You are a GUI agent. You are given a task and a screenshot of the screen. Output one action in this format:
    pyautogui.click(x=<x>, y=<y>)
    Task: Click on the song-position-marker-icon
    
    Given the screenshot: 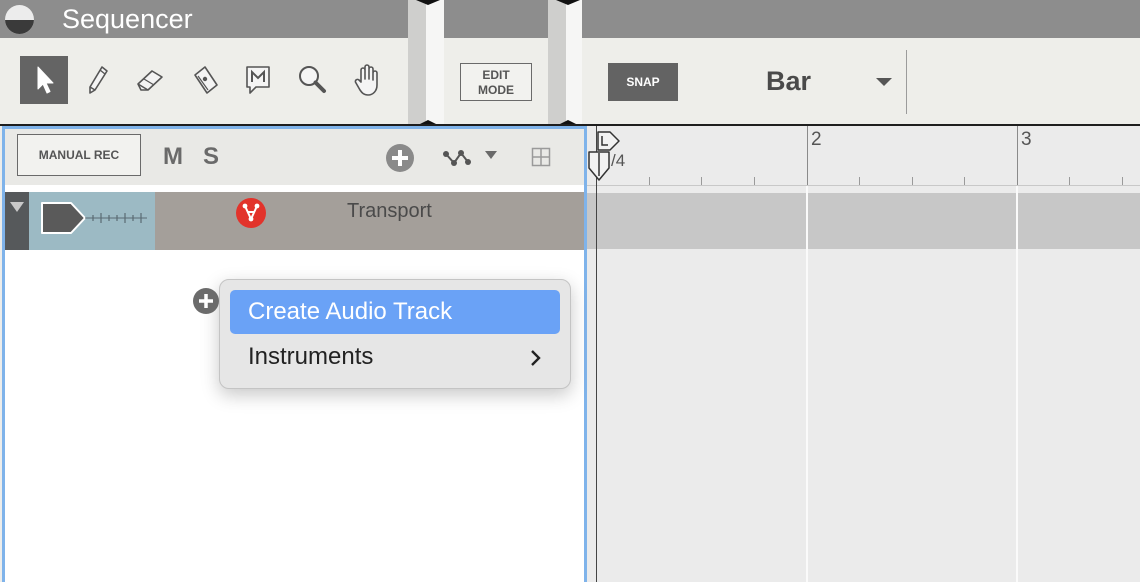 What is the action you would take?
    pyautogui.click(x=599, y=166)
    